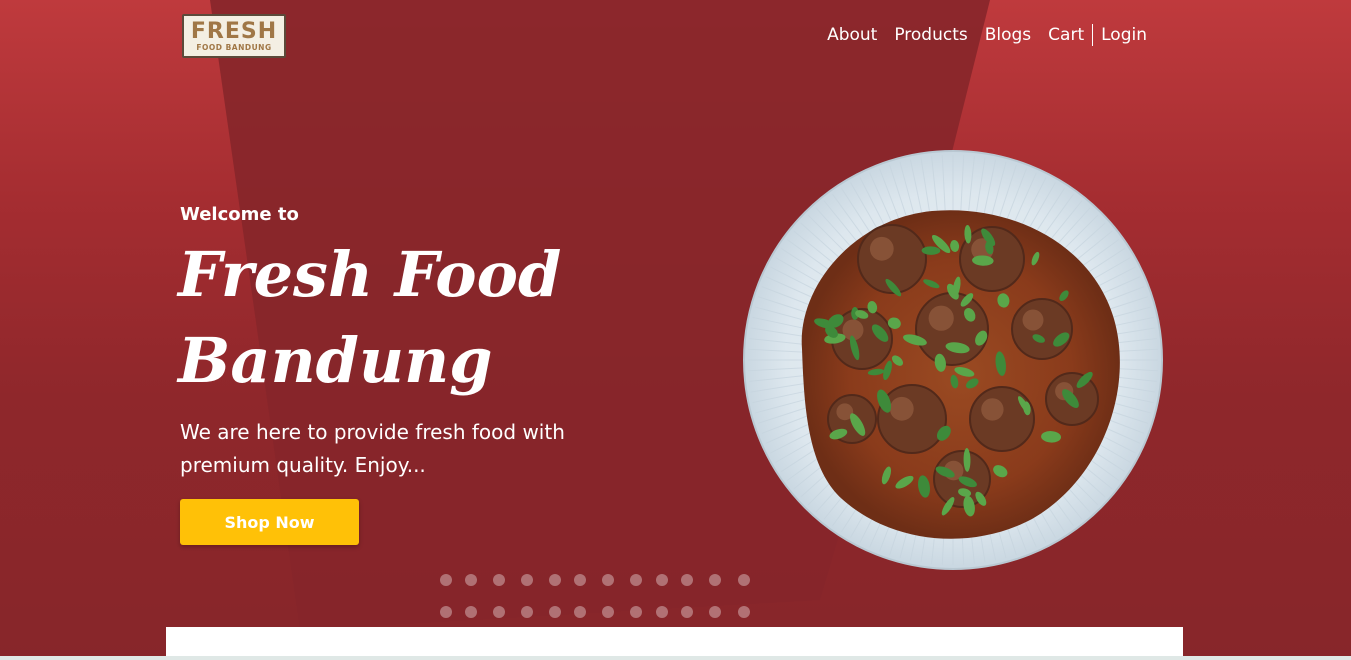 This screenshot has width=1351, height=660. I want to click on shop-now-button: Shop Now, so click(269, 522).